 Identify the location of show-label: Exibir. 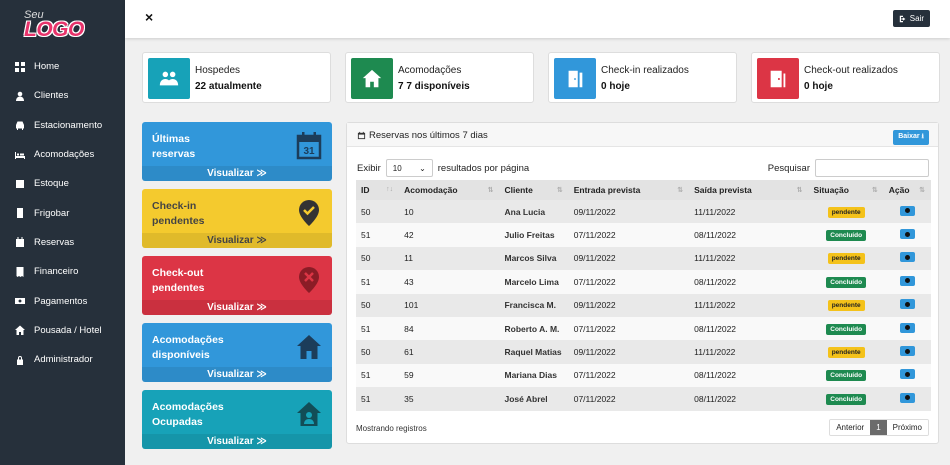
(369, 168).